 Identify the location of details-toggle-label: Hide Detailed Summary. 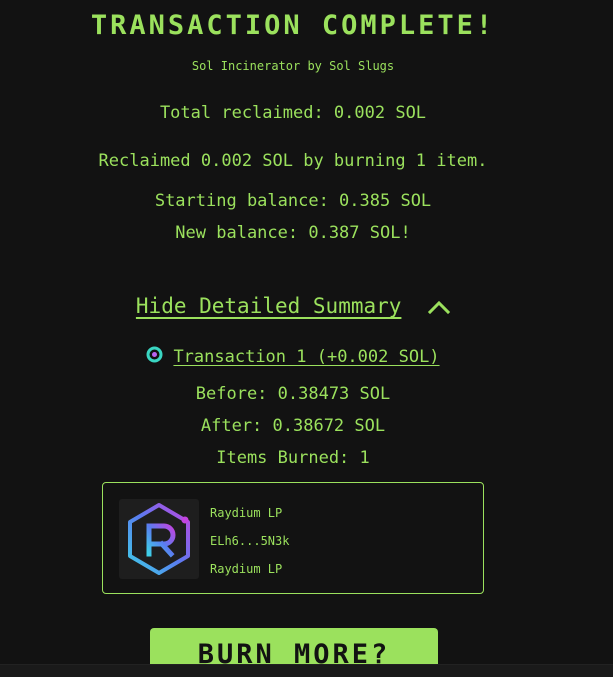
(269, 306).